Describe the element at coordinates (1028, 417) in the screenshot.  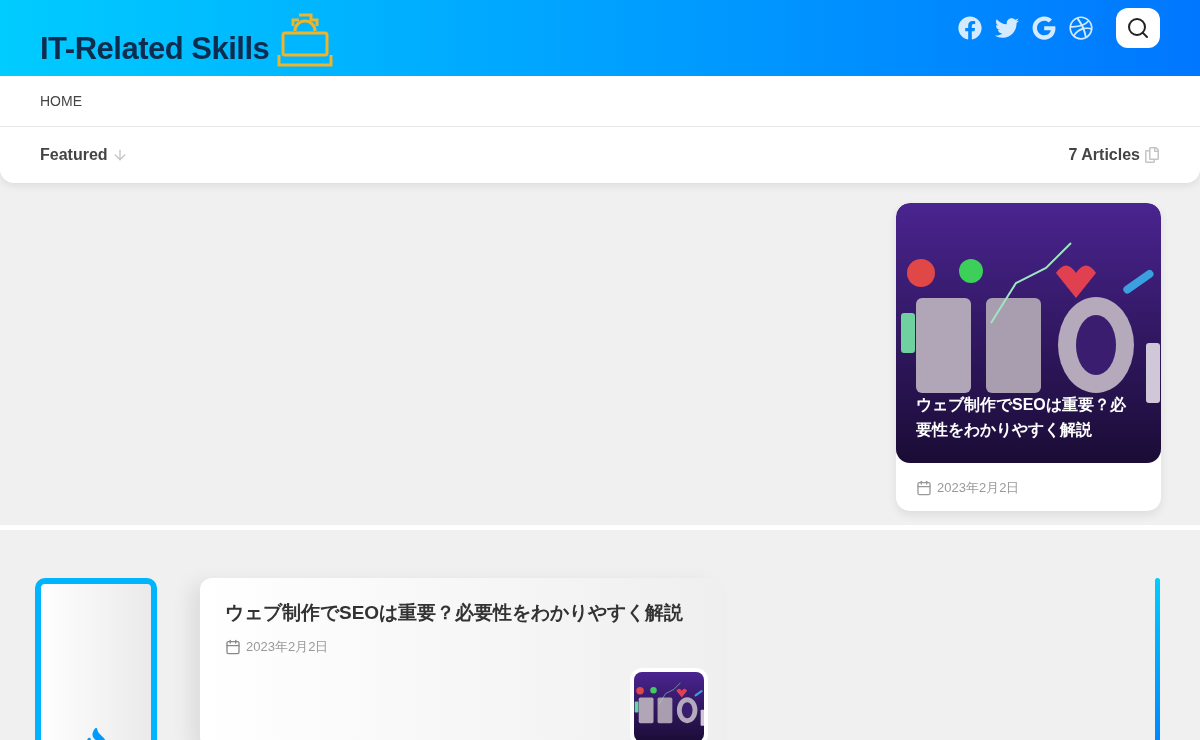
I see `card-title: ウェブ制作でSEOは重要？必要性をわかりやすく解説` at that location.